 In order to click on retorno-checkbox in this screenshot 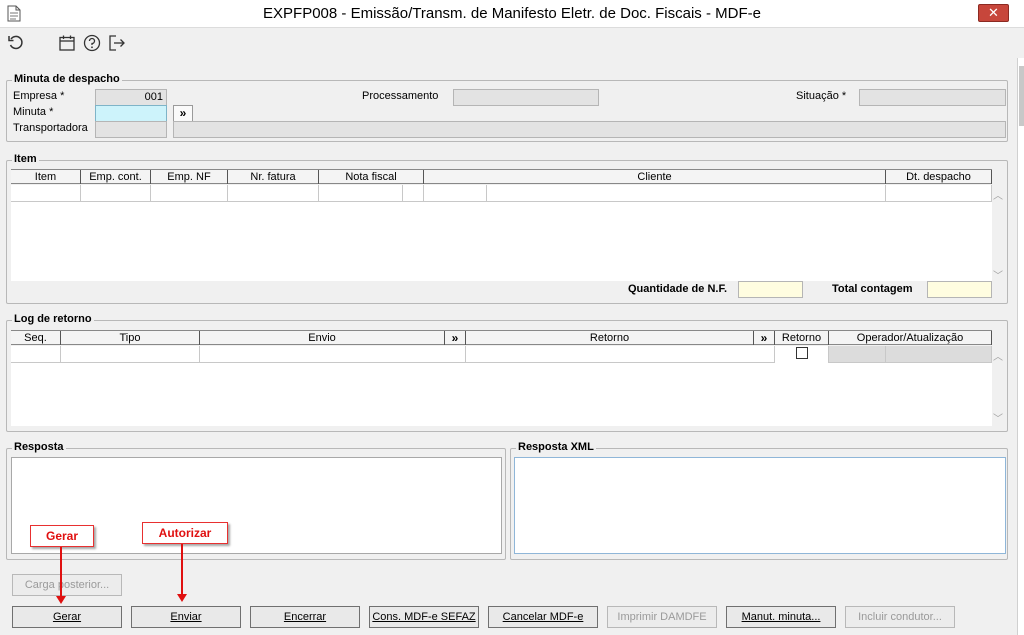, I will do `click(802, 353)`.